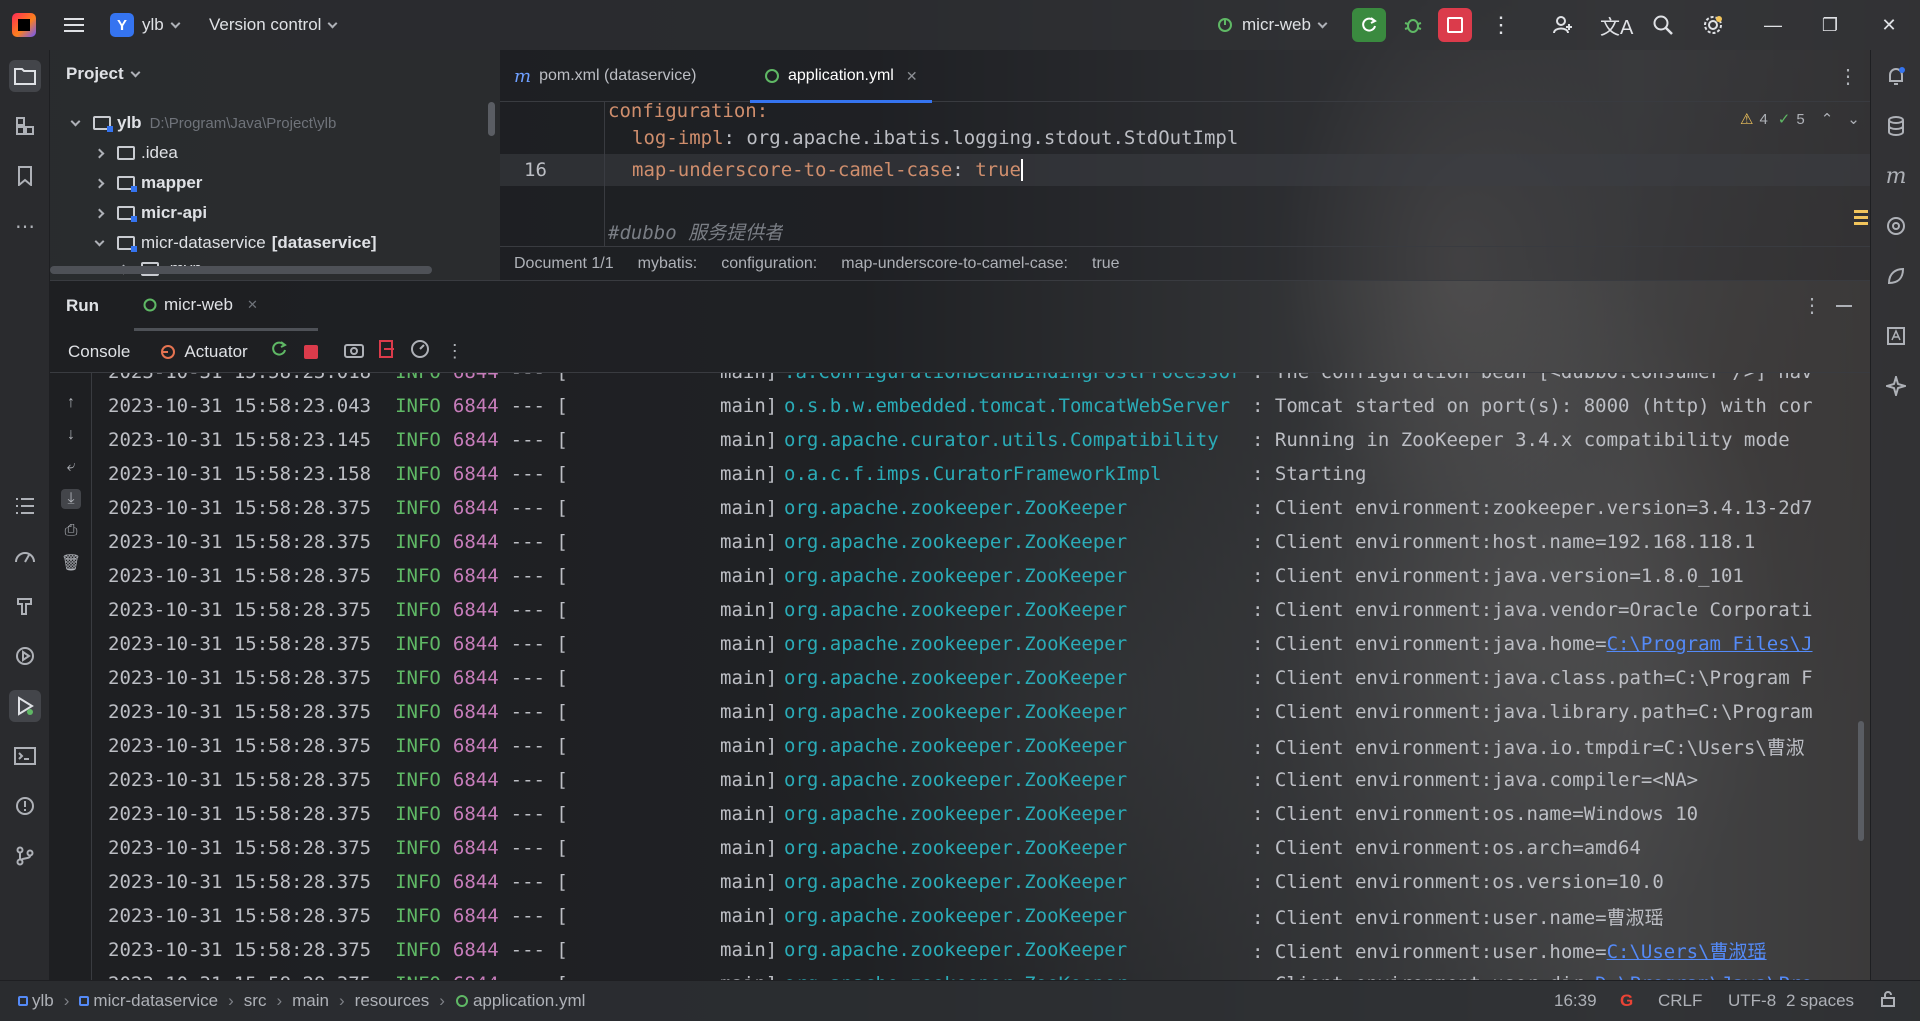 This screenshot has height=1021, width=1920. I want to click on structure-tool-icon, so click(25, 126).